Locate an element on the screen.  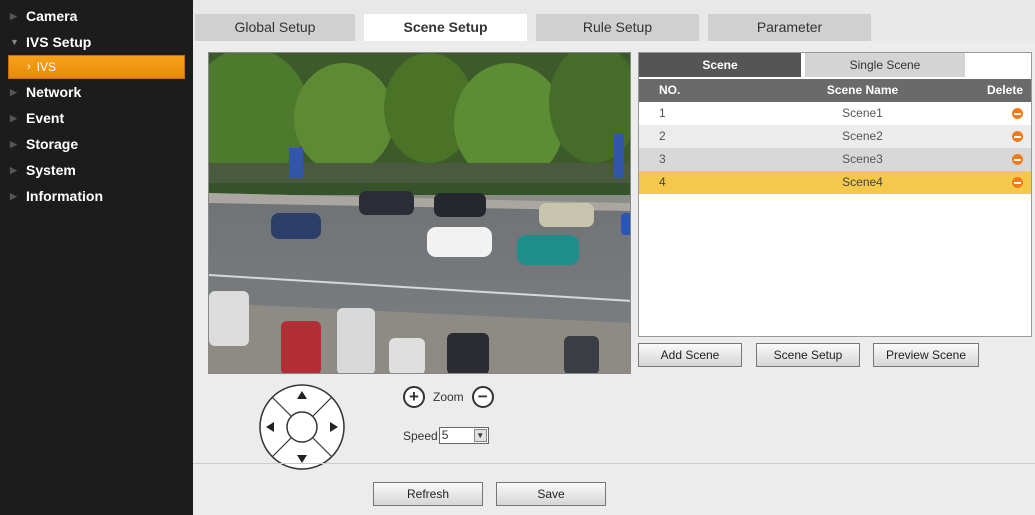
speed-select: 5 ▼ is located at coordinates (463, 435).